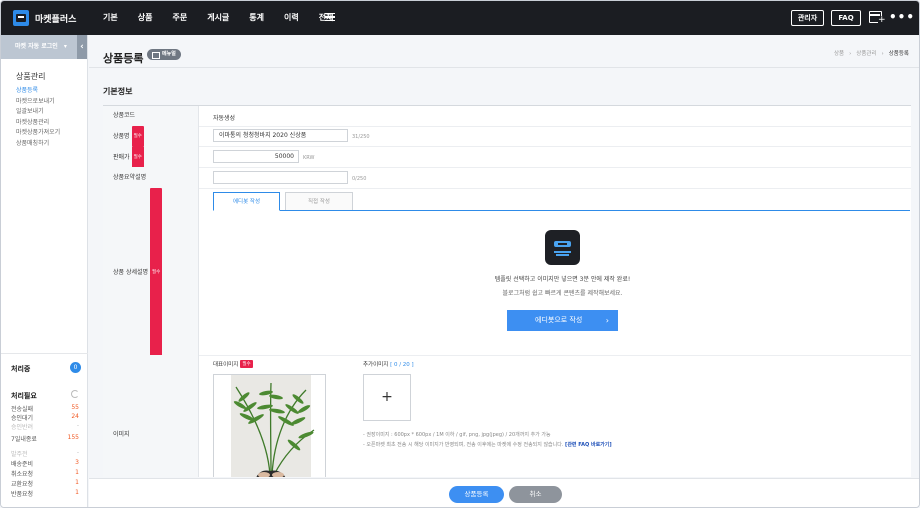  What do you see at coordinates (21, 369) in the screenshot?
I see `processing-title: 처리중` at bounding box center [21, 369].